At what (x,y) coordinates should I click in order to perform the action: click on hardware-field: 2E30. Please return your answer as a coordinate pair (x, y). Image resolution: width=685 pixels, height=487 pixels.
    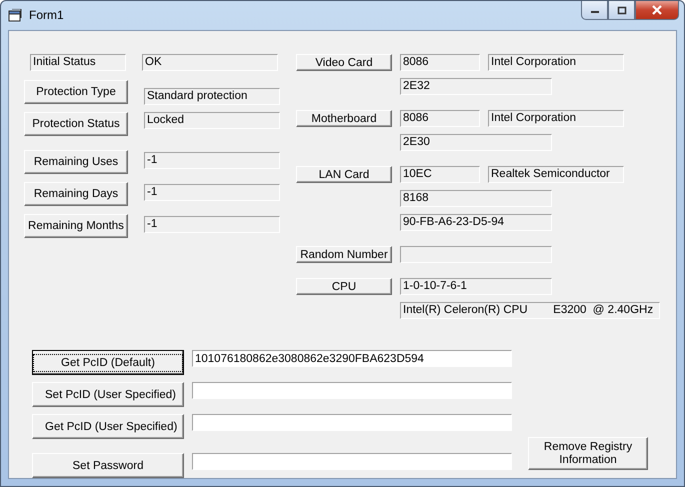
    Looking at the image, I should click on (476, 142).